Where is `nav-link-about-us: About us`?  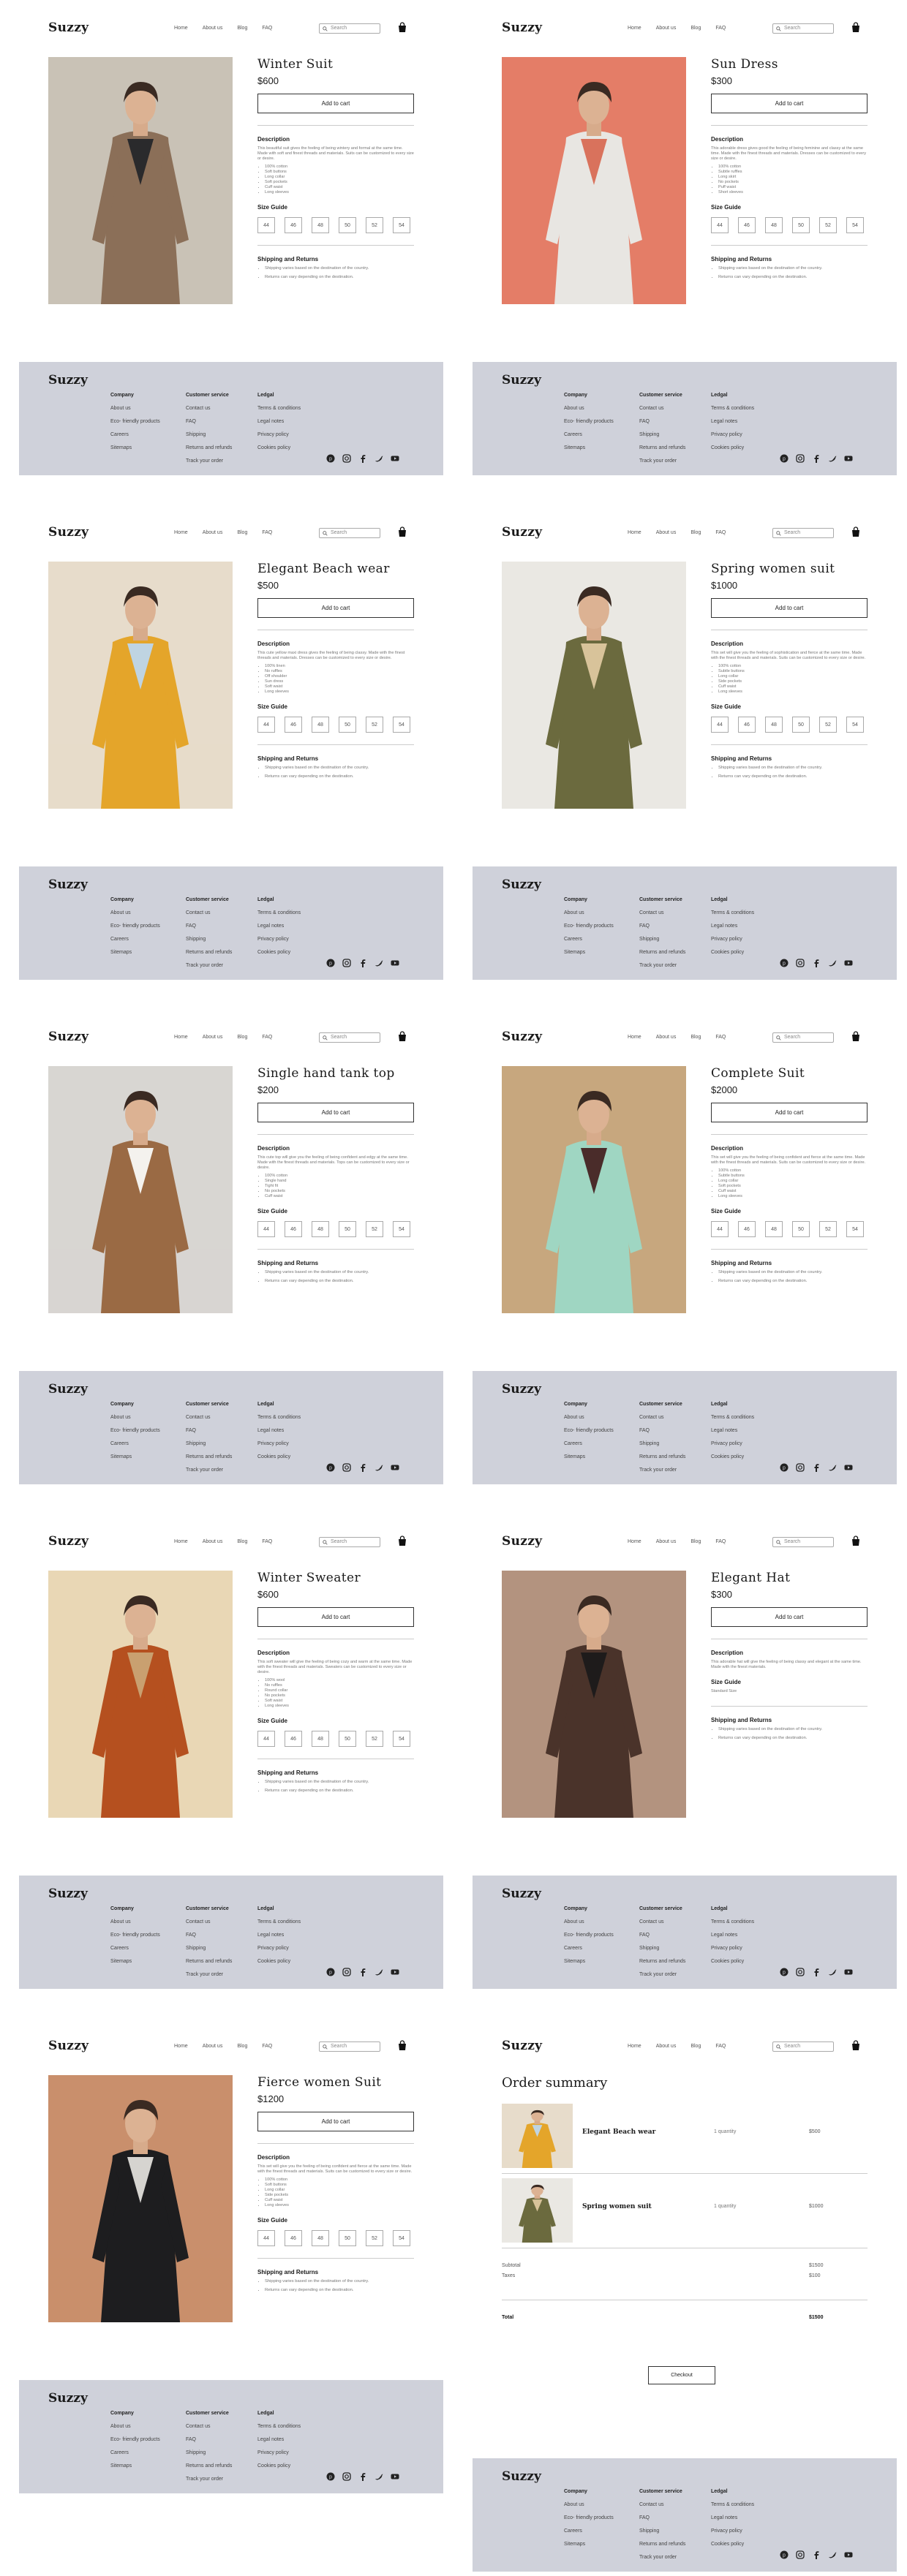
nav-link-about-us: About us is located at coordinates (213, 532).